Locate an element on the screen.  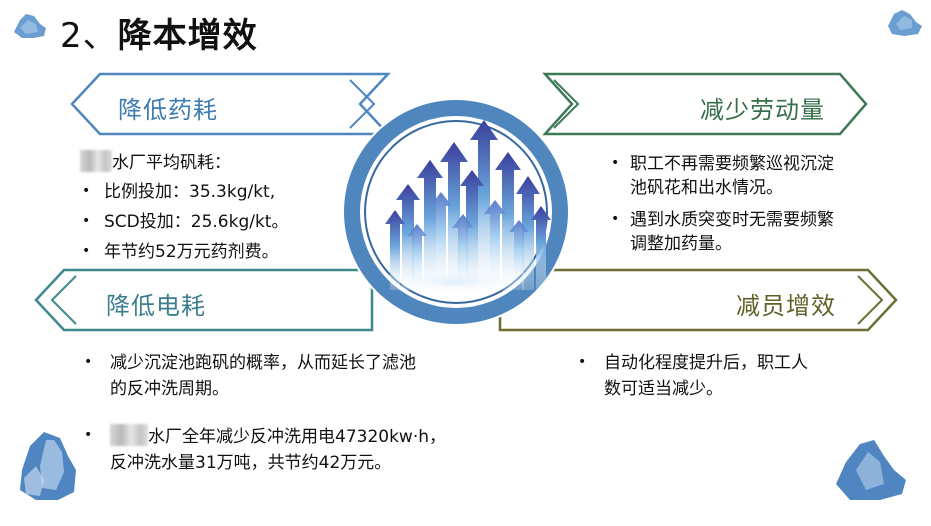
power-item-1-line-1: 减少沉淀池跑矾的概率，从而延长了滤池 is located at coordinates (263, 363).